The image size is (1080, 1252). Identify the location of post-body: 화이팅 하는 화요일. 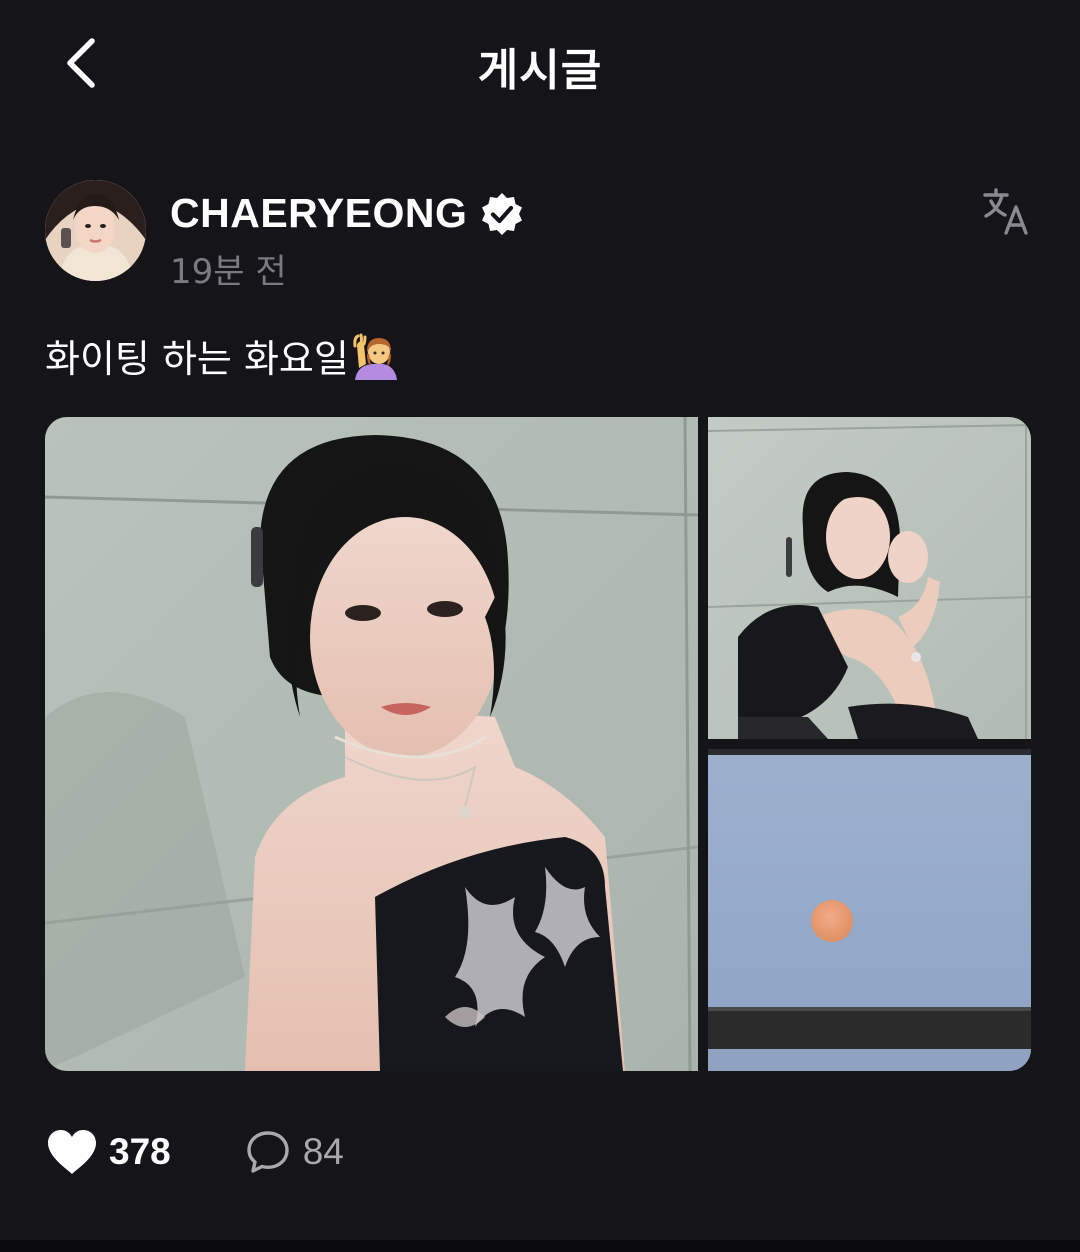
(222, 355).